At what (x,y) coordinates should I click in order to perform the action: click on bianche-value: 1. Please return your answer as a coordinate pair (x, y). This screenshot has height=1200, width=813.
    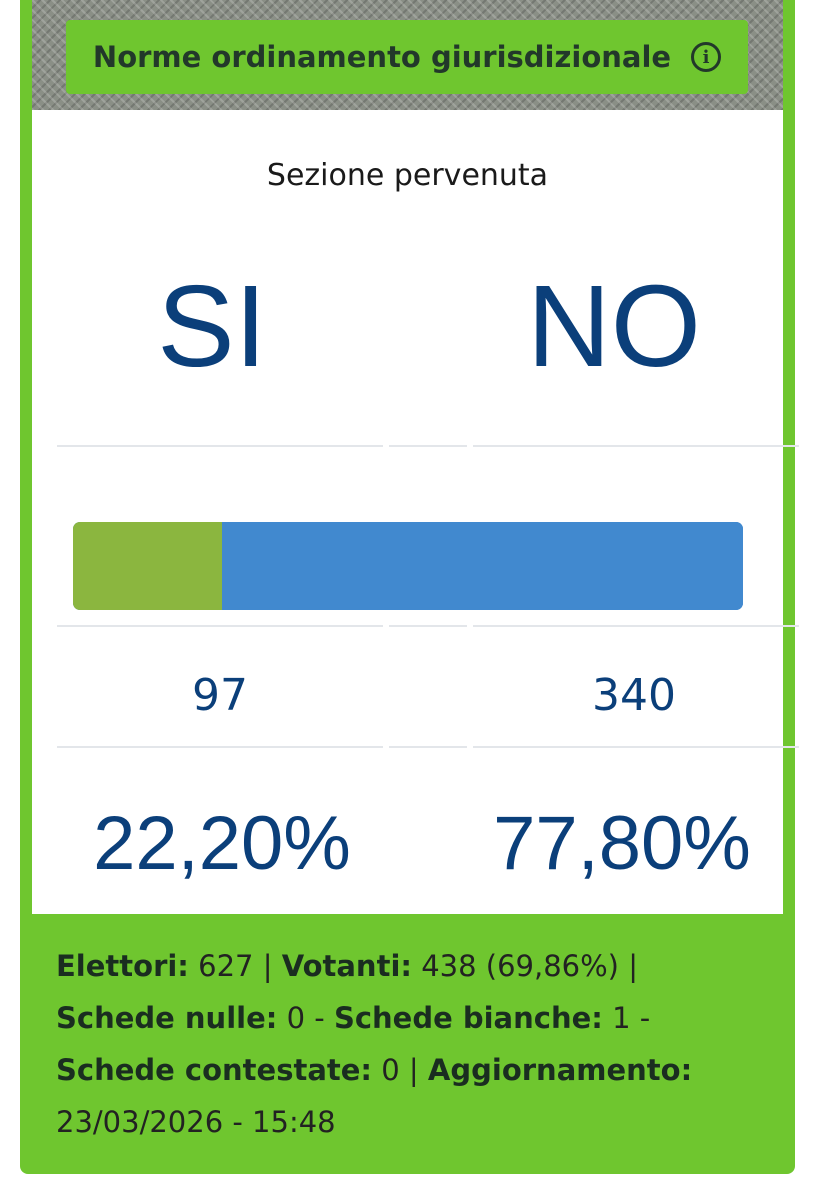
    Looking at the image, I should click on (621, 1018).